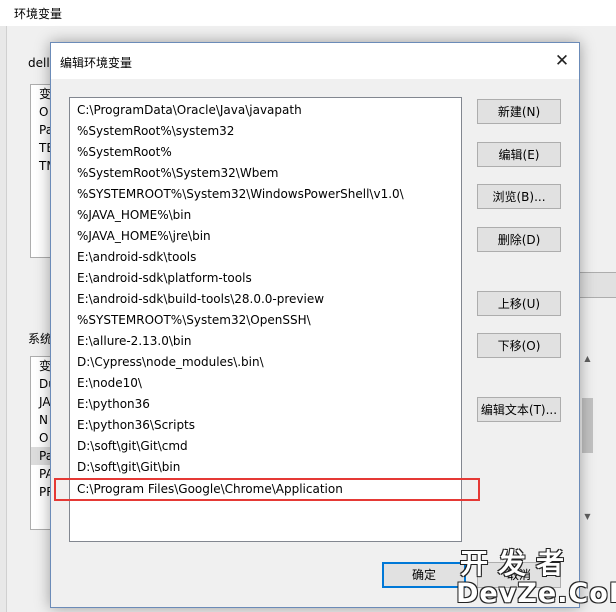 Image resolution: width=616 pixels, height=612 pixels. What do you see at coordinates (517, 563) in the screenshot?
I see `watermark-cn-text: 开发者` at bounding box center [517, 563].